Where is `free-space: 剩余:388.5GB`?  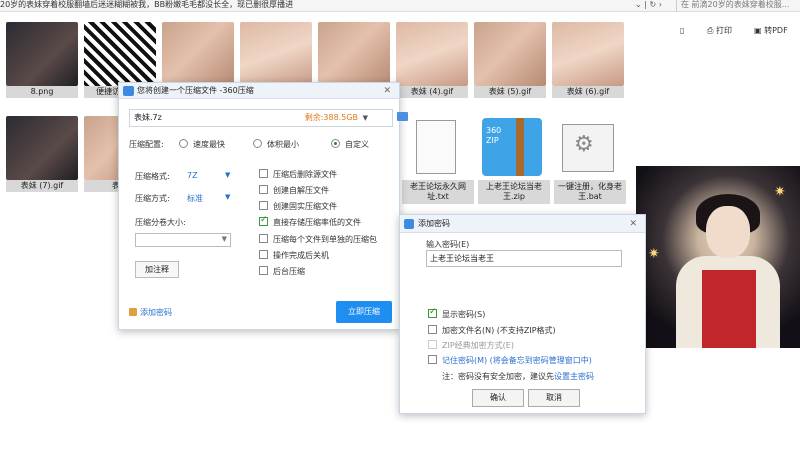 free-space: 剩余:388.5GB is located at coordinates (331, 117).